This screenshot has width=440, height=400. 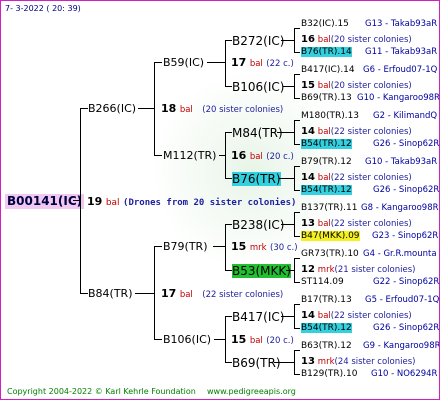 What do you see at coordinates (243, 110) in the screenshot?
I see `parent-queen-1-sisters: (20 sister colonies)` at bounding box center [243, 110].